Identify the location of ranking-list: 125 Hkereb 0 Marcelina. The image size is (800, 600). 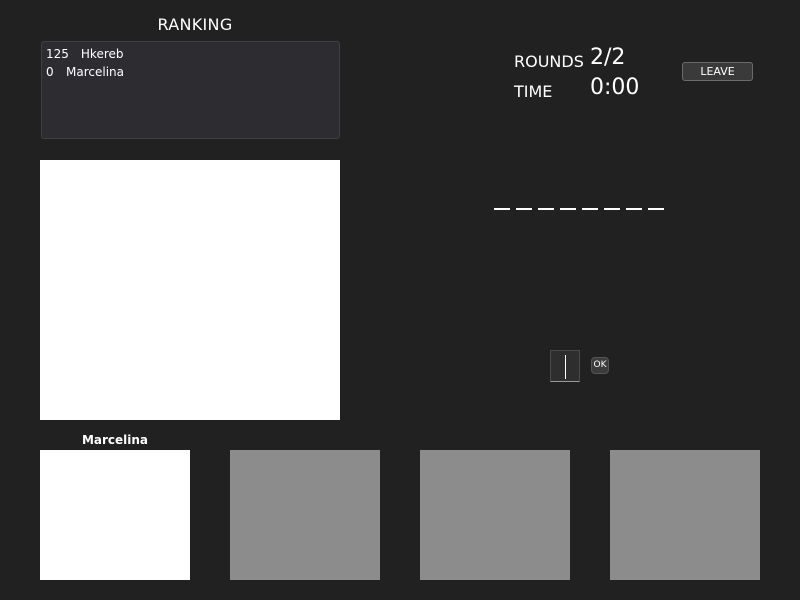
(190, 90).